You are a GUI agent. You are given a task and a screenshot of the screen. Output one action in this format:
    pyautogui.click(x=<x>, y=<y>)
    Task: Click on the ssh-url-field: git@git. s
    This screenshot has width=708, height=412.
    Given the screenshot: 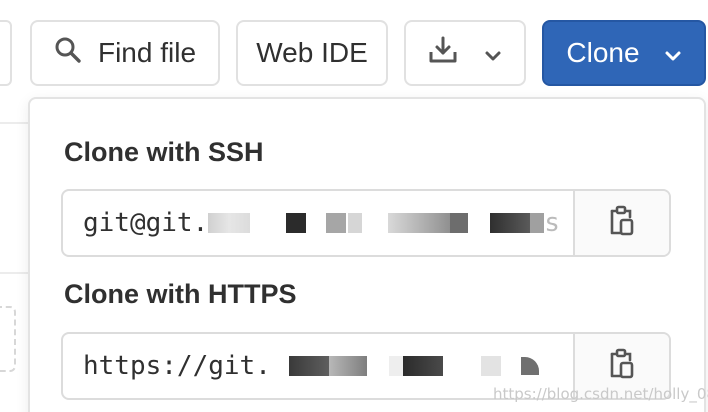 What is the action you would take?
    pyautogui.click(x=366, y=223)
    